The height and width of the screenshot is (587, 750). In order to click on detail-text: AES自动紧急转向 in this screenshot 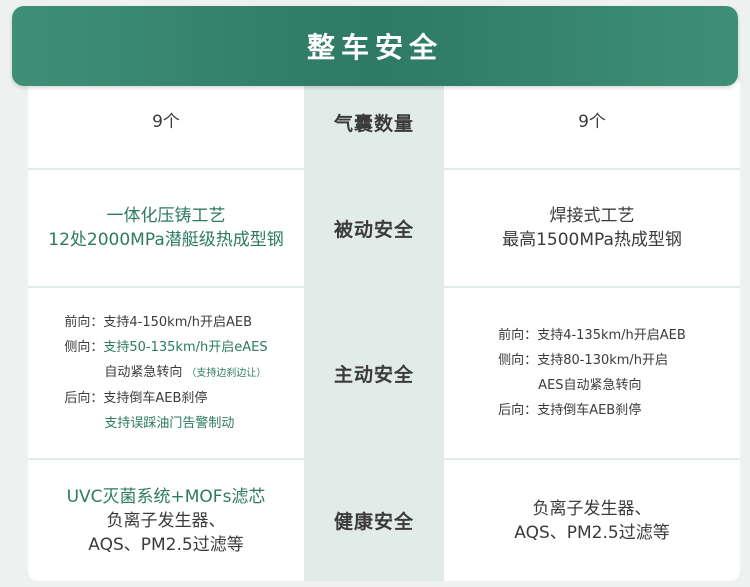, I will do `click(590, 385)`.